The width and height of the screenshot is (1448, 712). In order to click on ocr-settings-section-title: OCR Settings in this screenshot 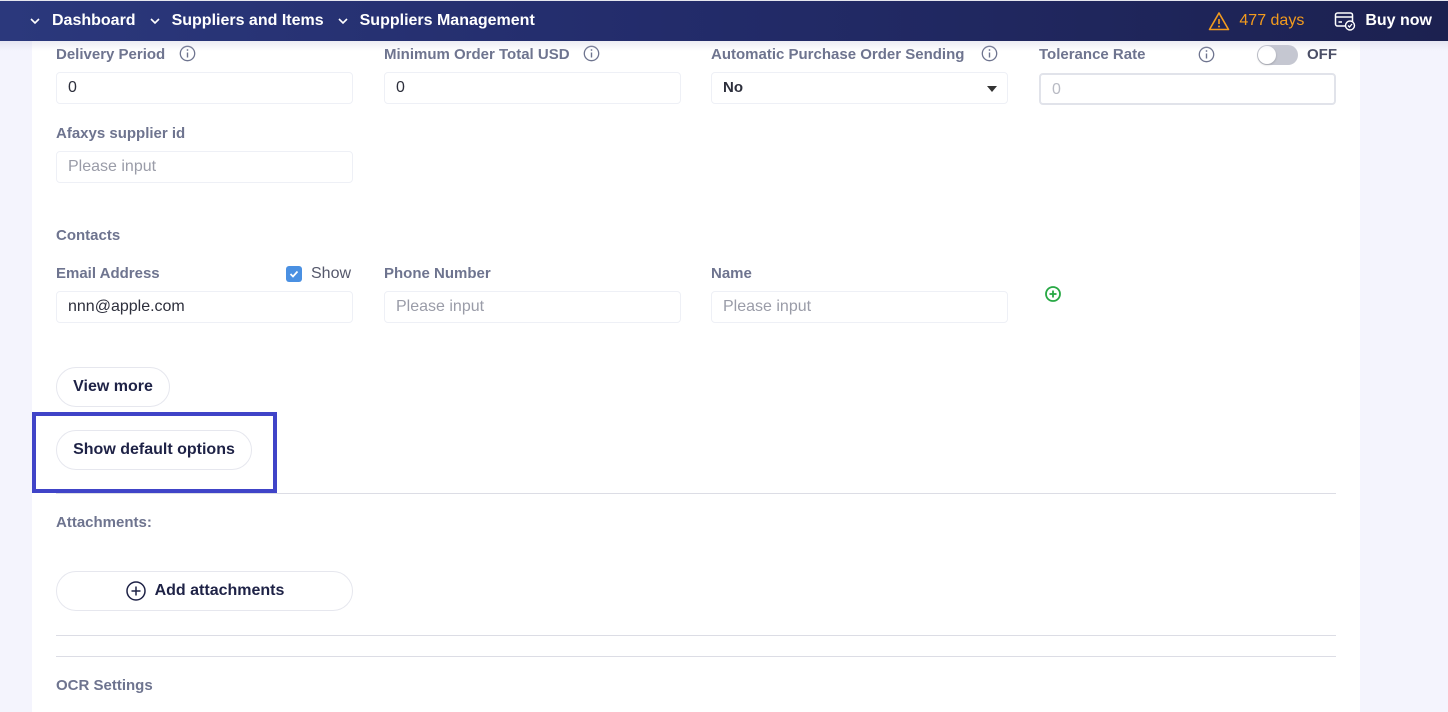, I will do `click(104, 685)`.